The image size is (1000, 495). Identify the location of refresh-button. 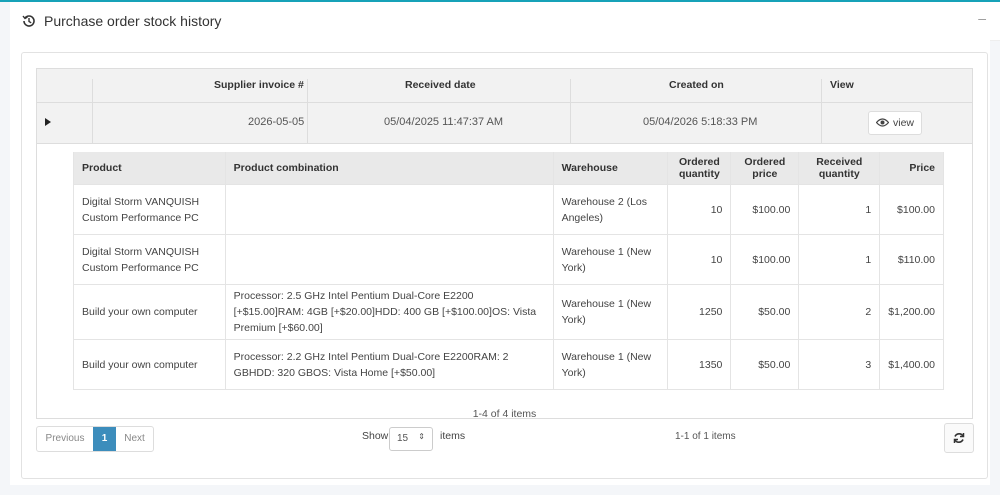
(959, 438).